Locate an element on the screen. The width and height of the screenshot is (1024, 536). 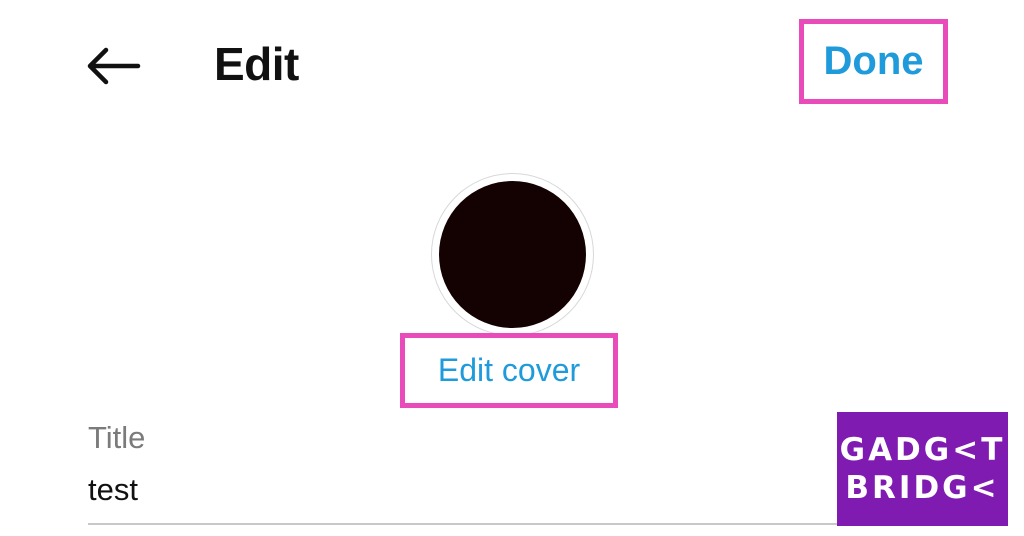
done-button: Done is located at coordinates (873, 61).